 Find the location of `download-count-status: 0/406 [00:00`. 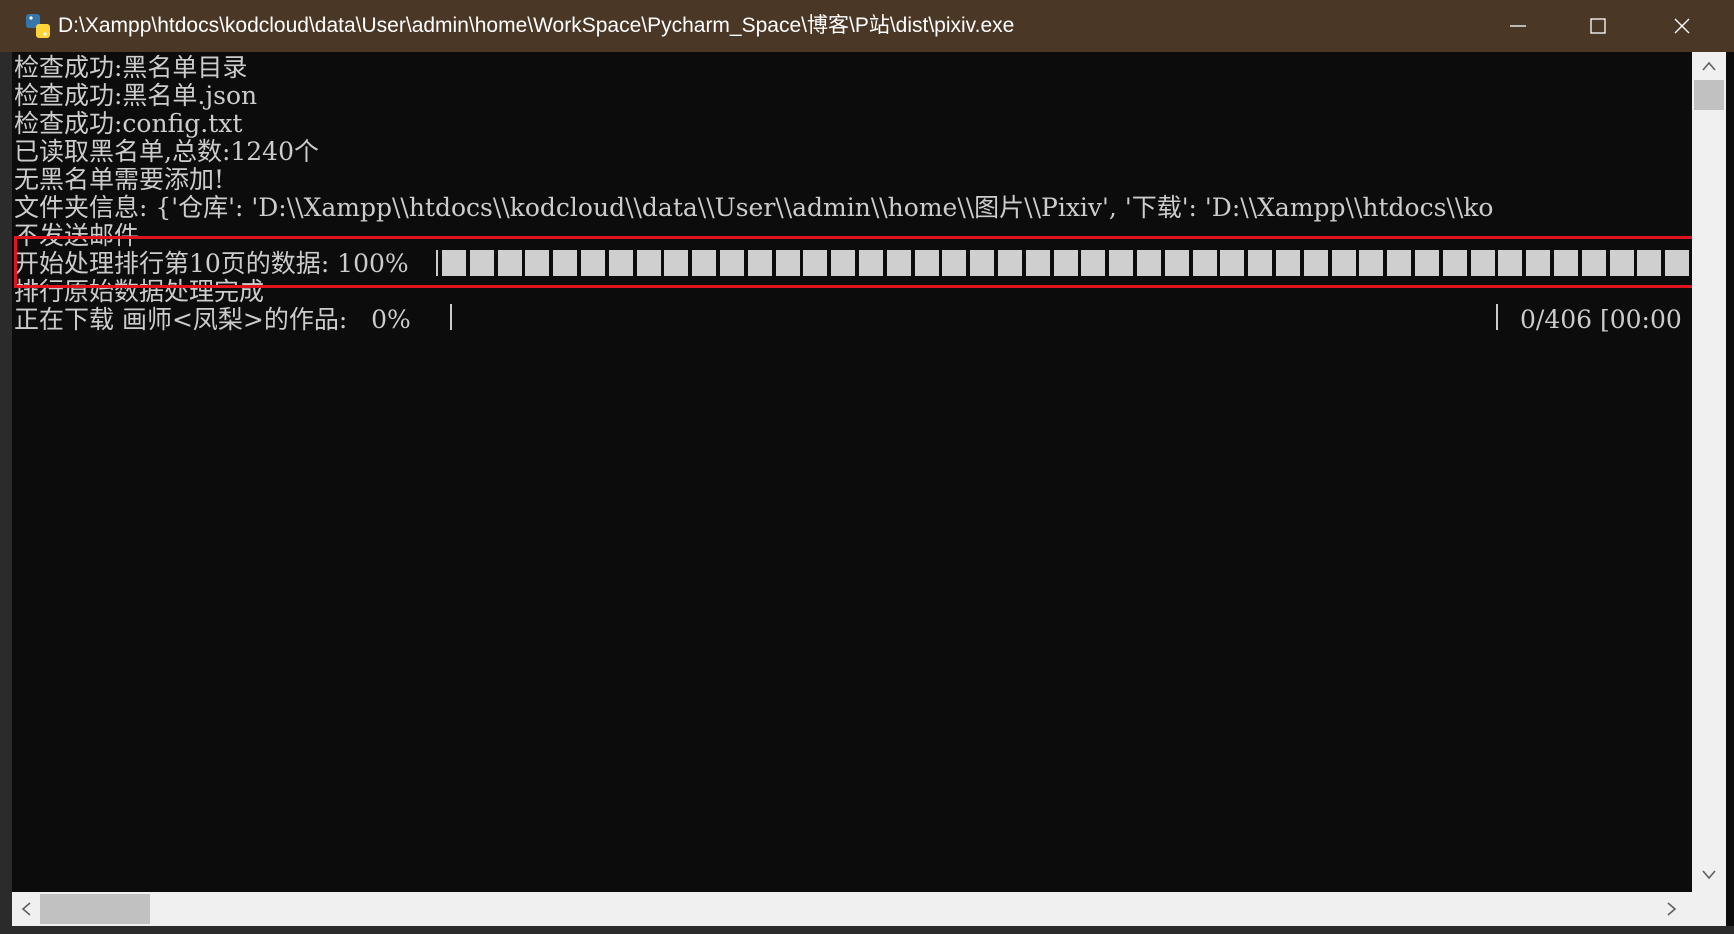

download-count-status: 0/406 [00:00 is located at coordinates (1601, 319).